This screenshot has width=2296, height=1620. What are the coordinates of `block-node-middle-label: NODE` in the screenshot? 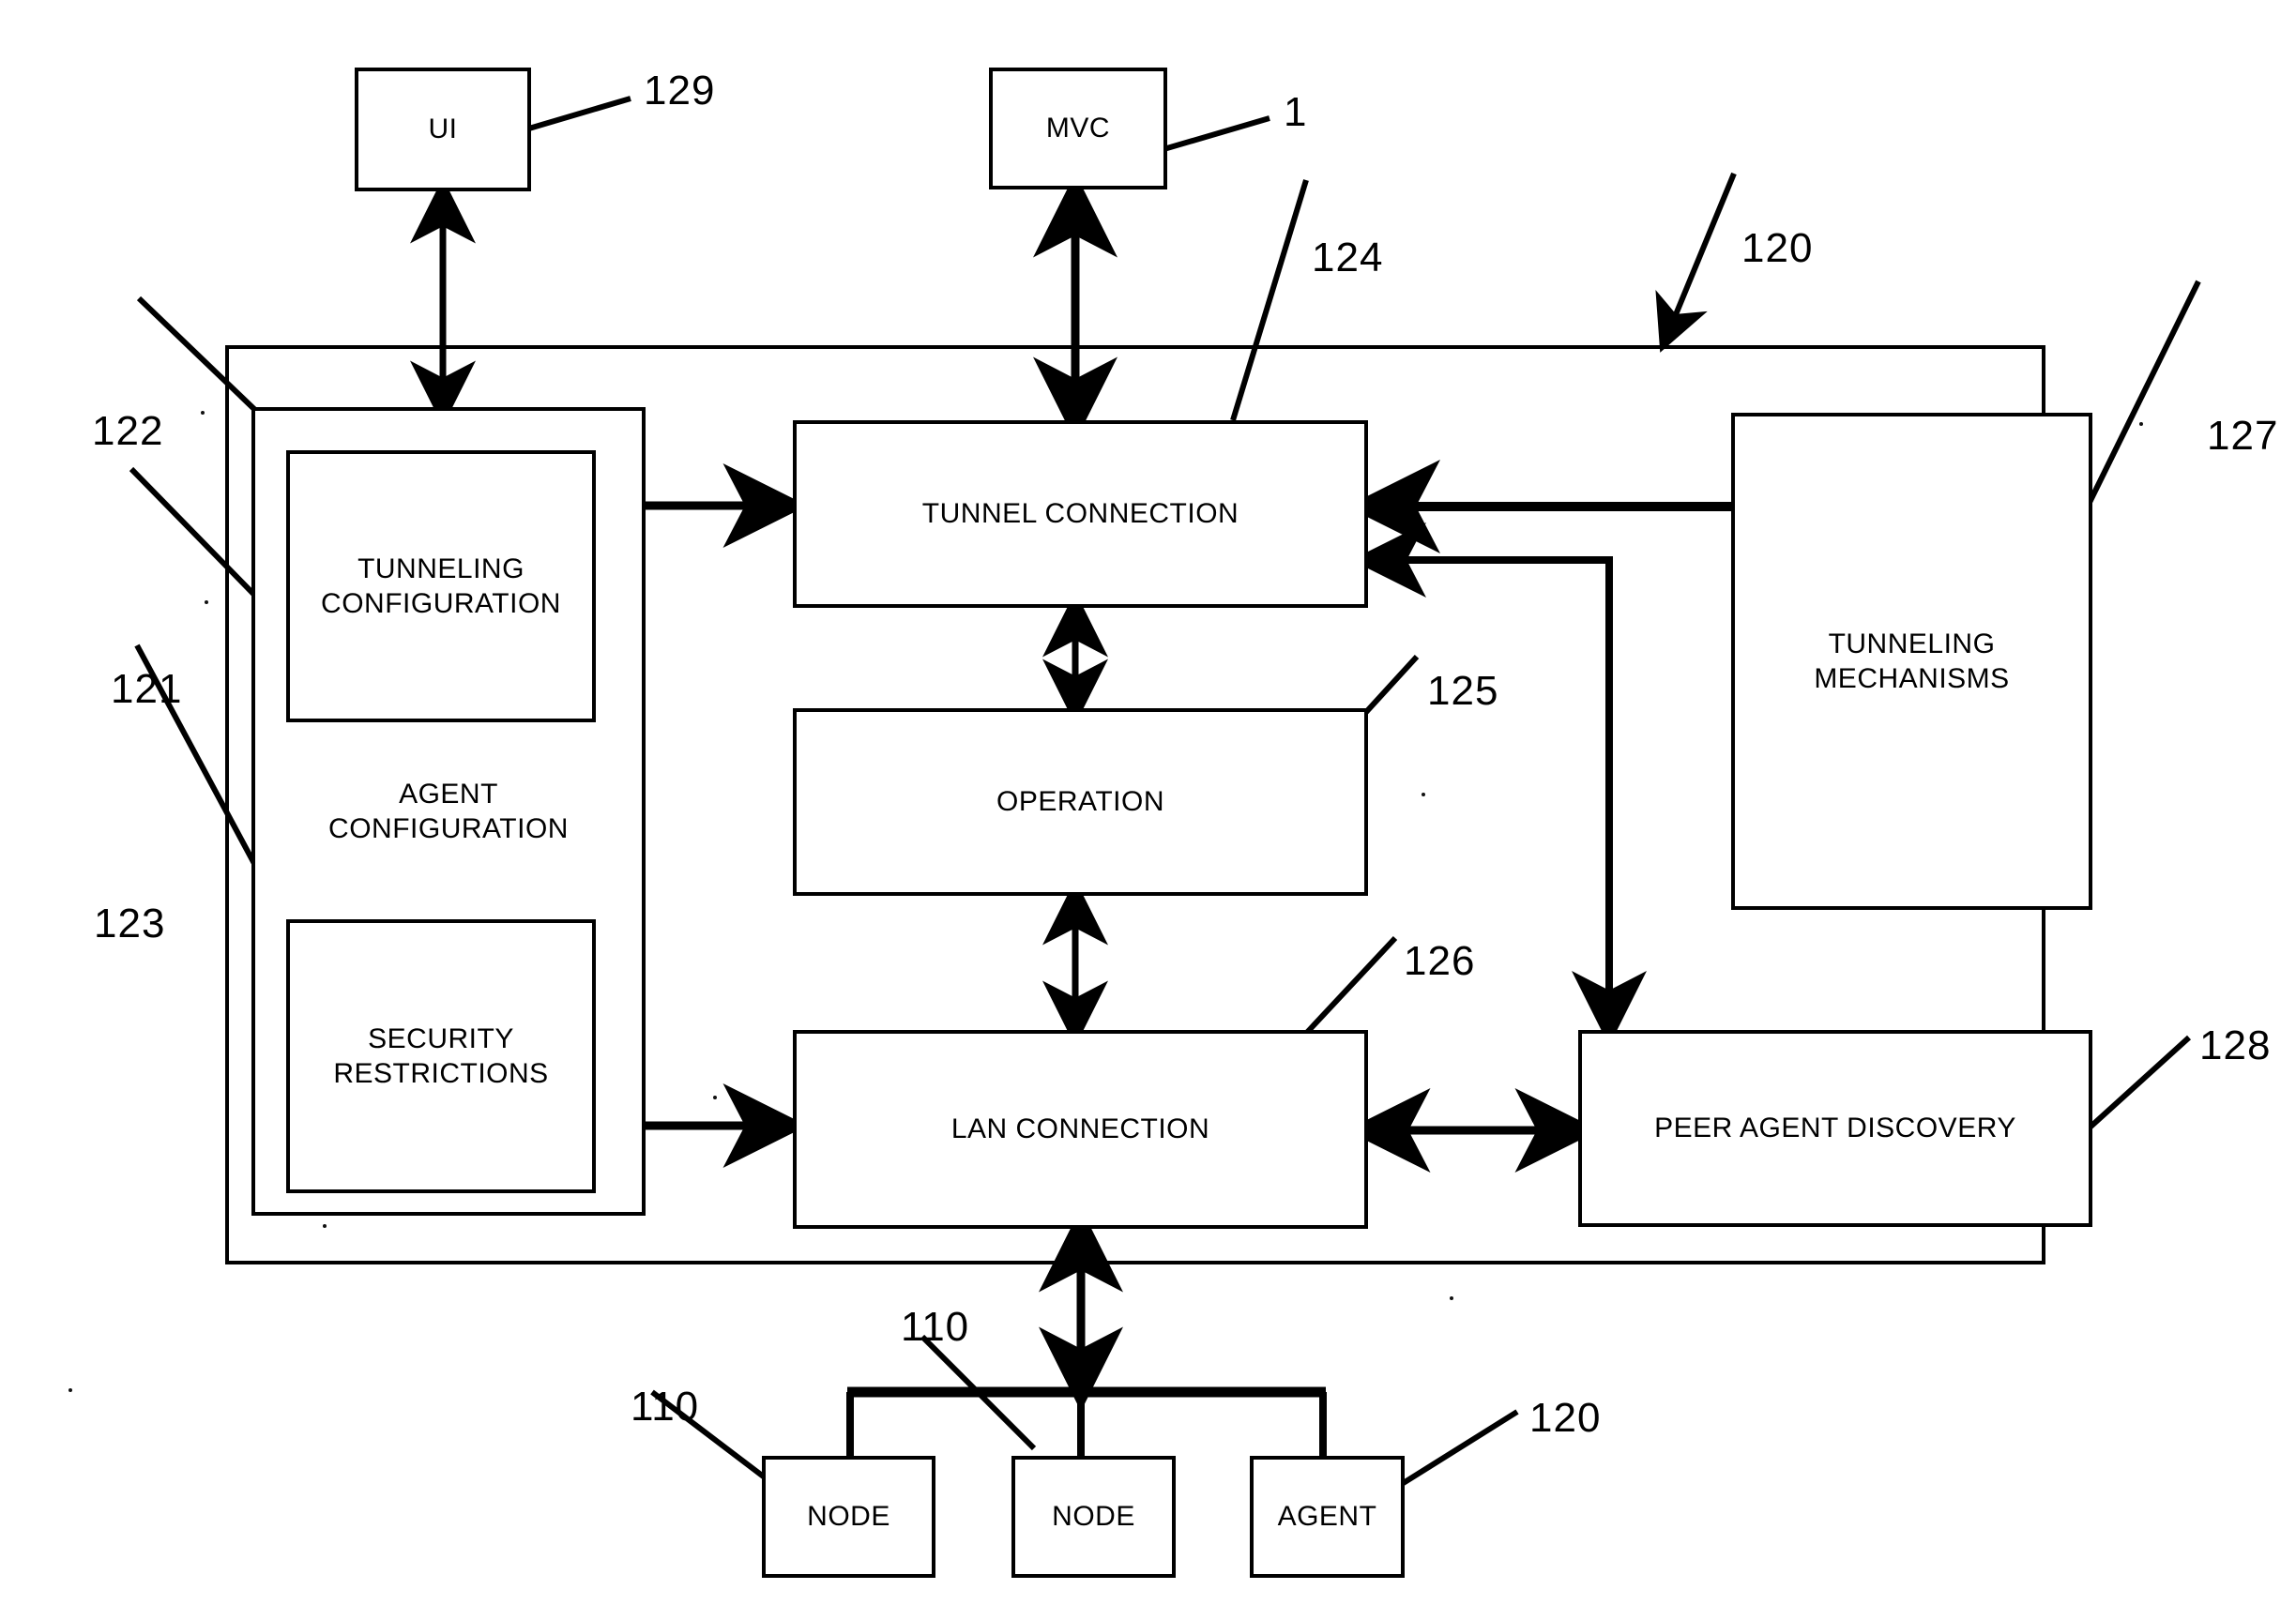 It's located at (1093, 1517).